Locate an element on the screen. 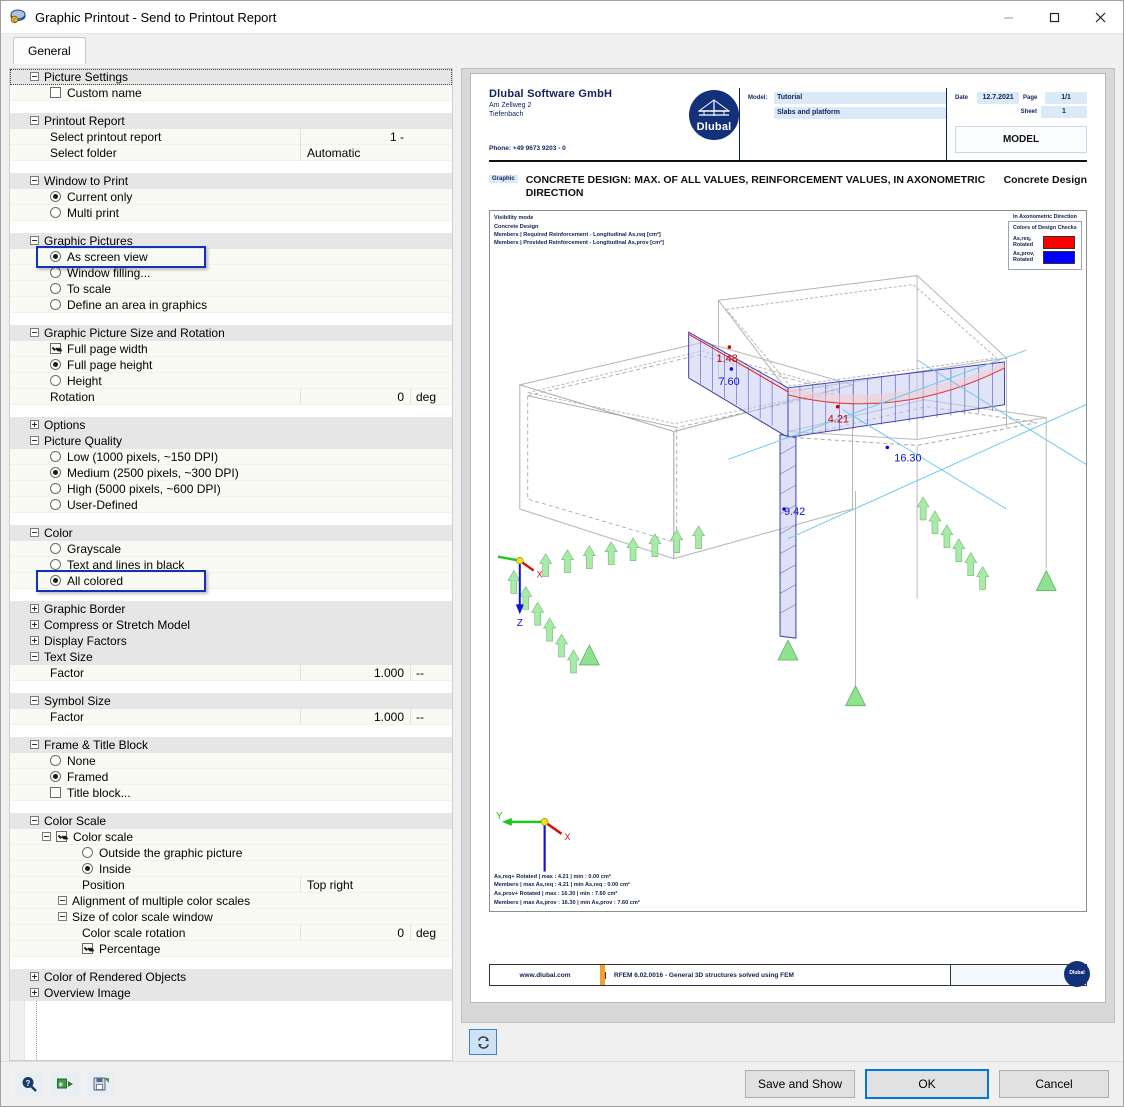 Image resolution: width=1124 pixels, height=1107 pixels. tree-group-symbol-size: Symbol Size is located at coordinates (231, 701).